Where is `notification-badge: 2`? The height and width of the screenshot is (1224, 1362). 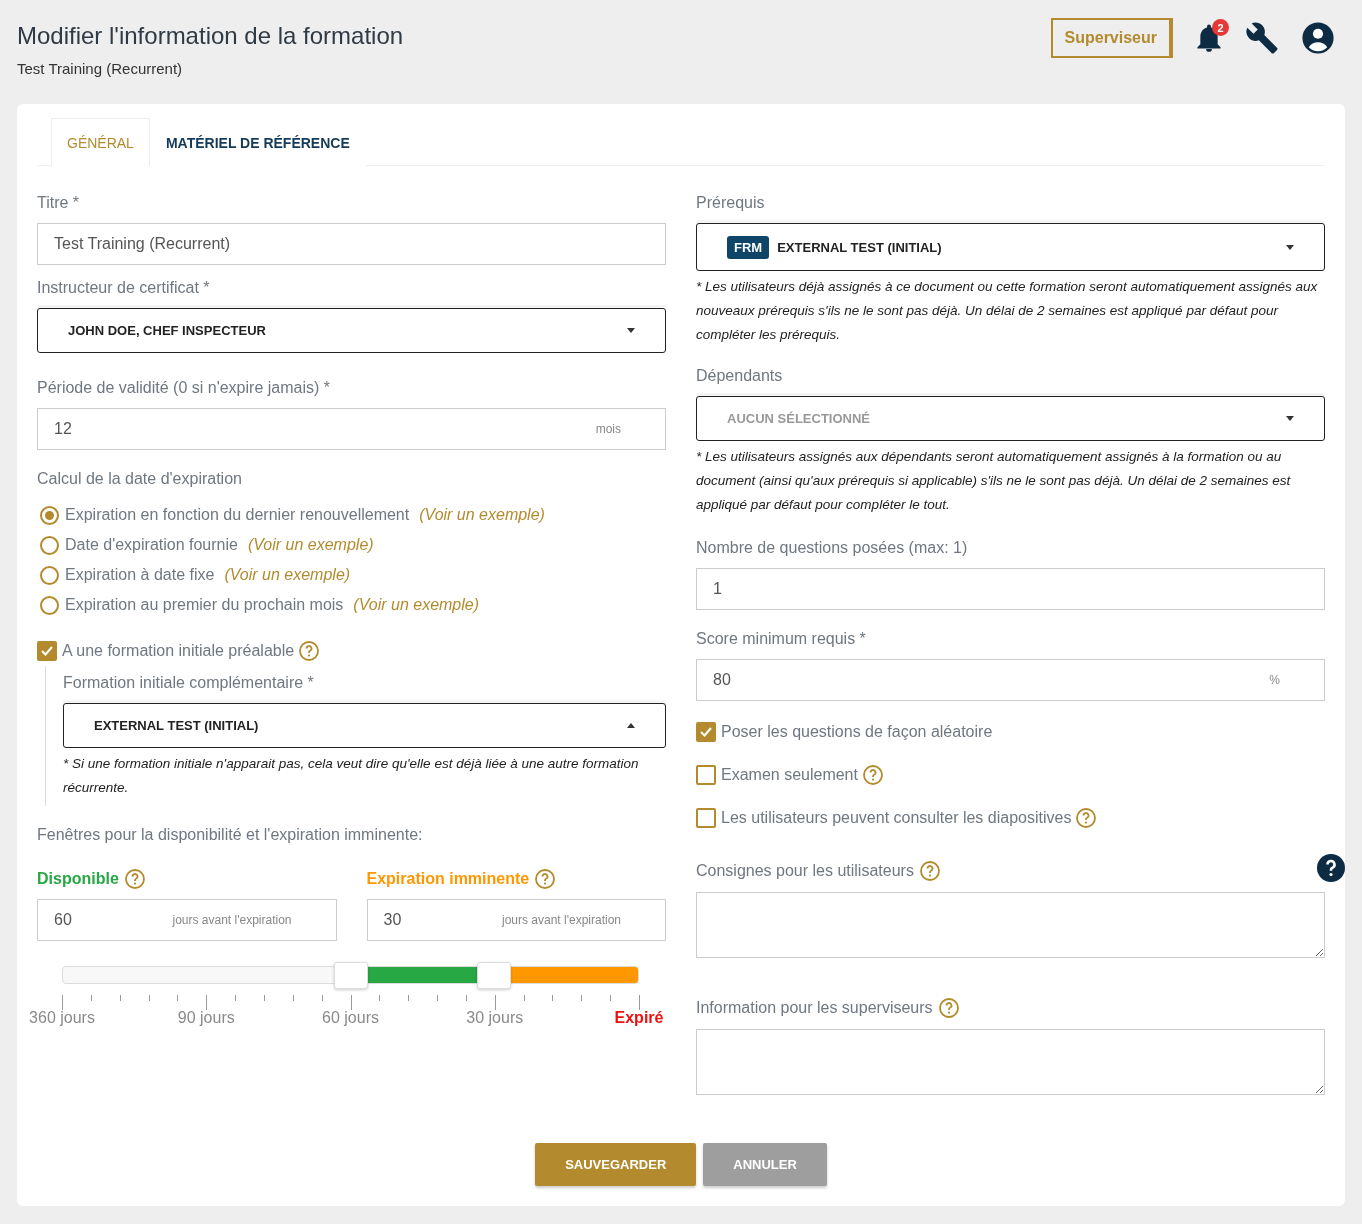 notification-badge: 2 is located at coordinates (1220, 27).